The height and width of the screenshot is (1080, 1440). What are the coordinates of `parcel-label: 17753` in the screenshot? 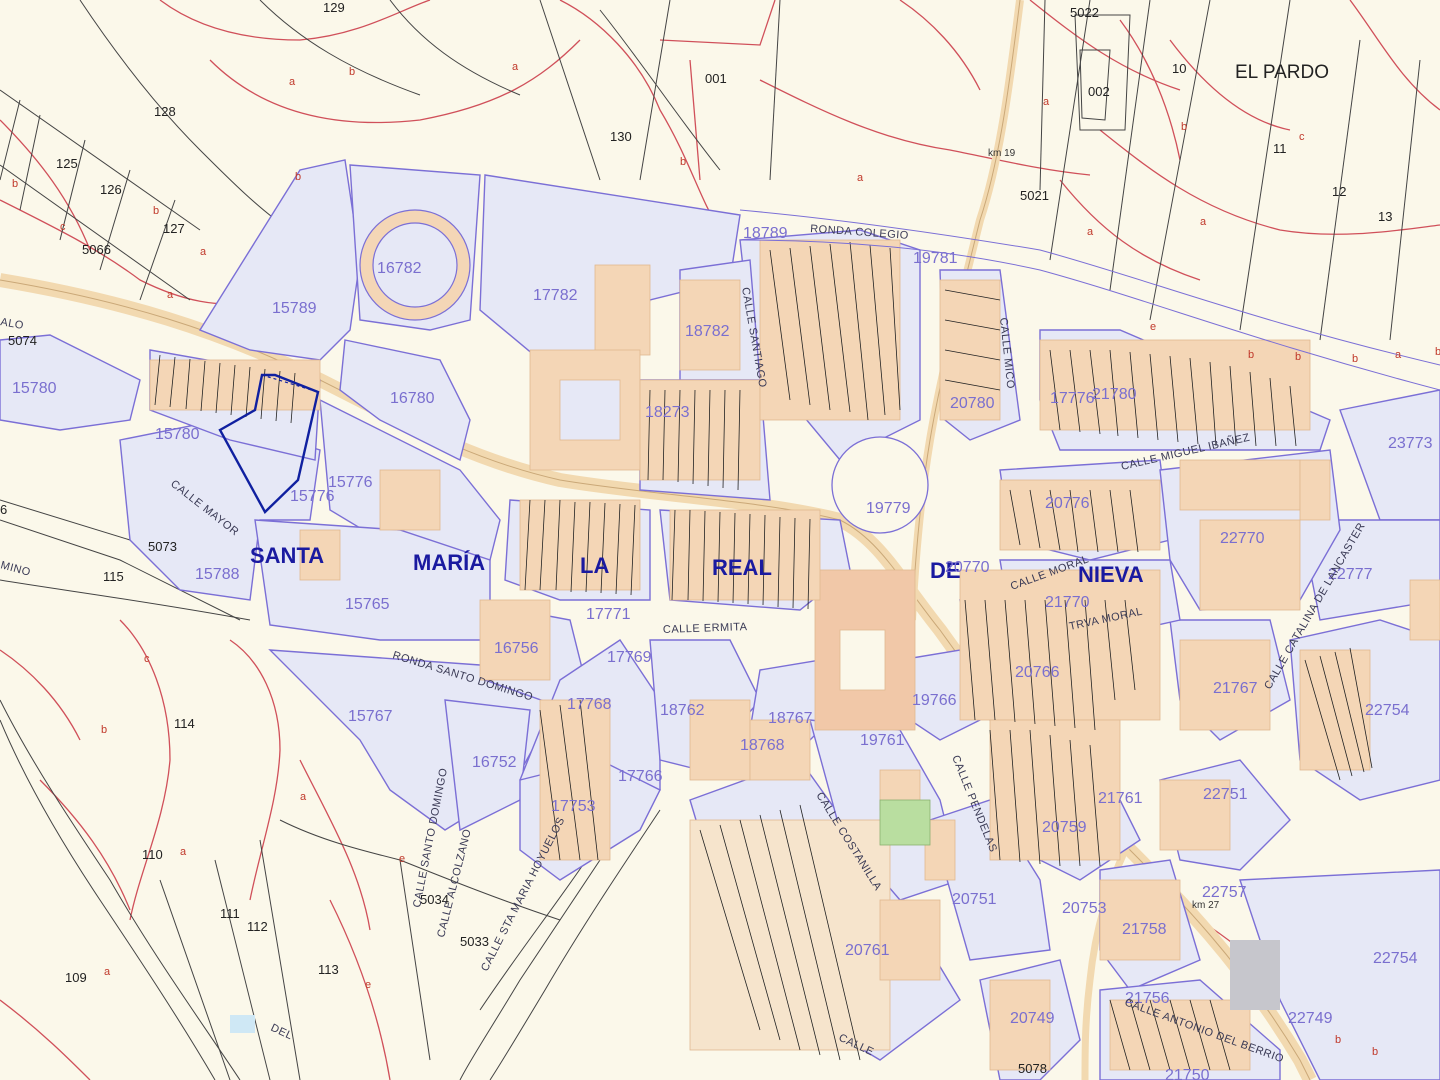 It's located at (573, 806).